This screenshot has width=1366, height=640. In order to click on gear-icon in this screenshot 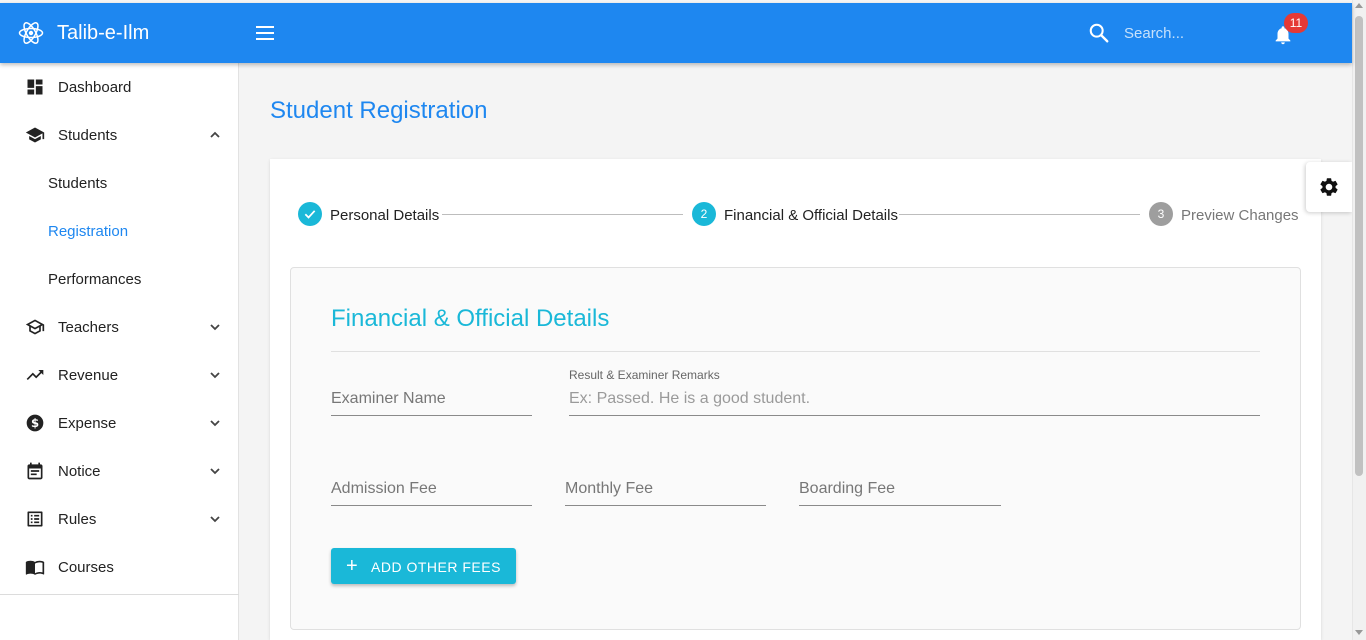, I will do `click(1329, 187)`.